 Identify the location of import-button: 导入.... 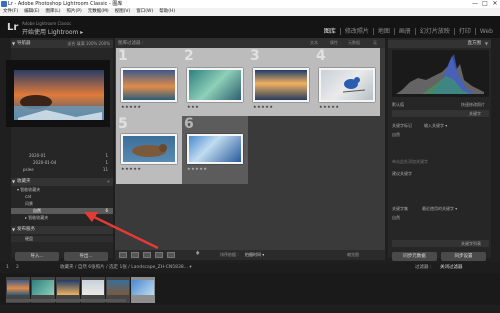
(37, 256).